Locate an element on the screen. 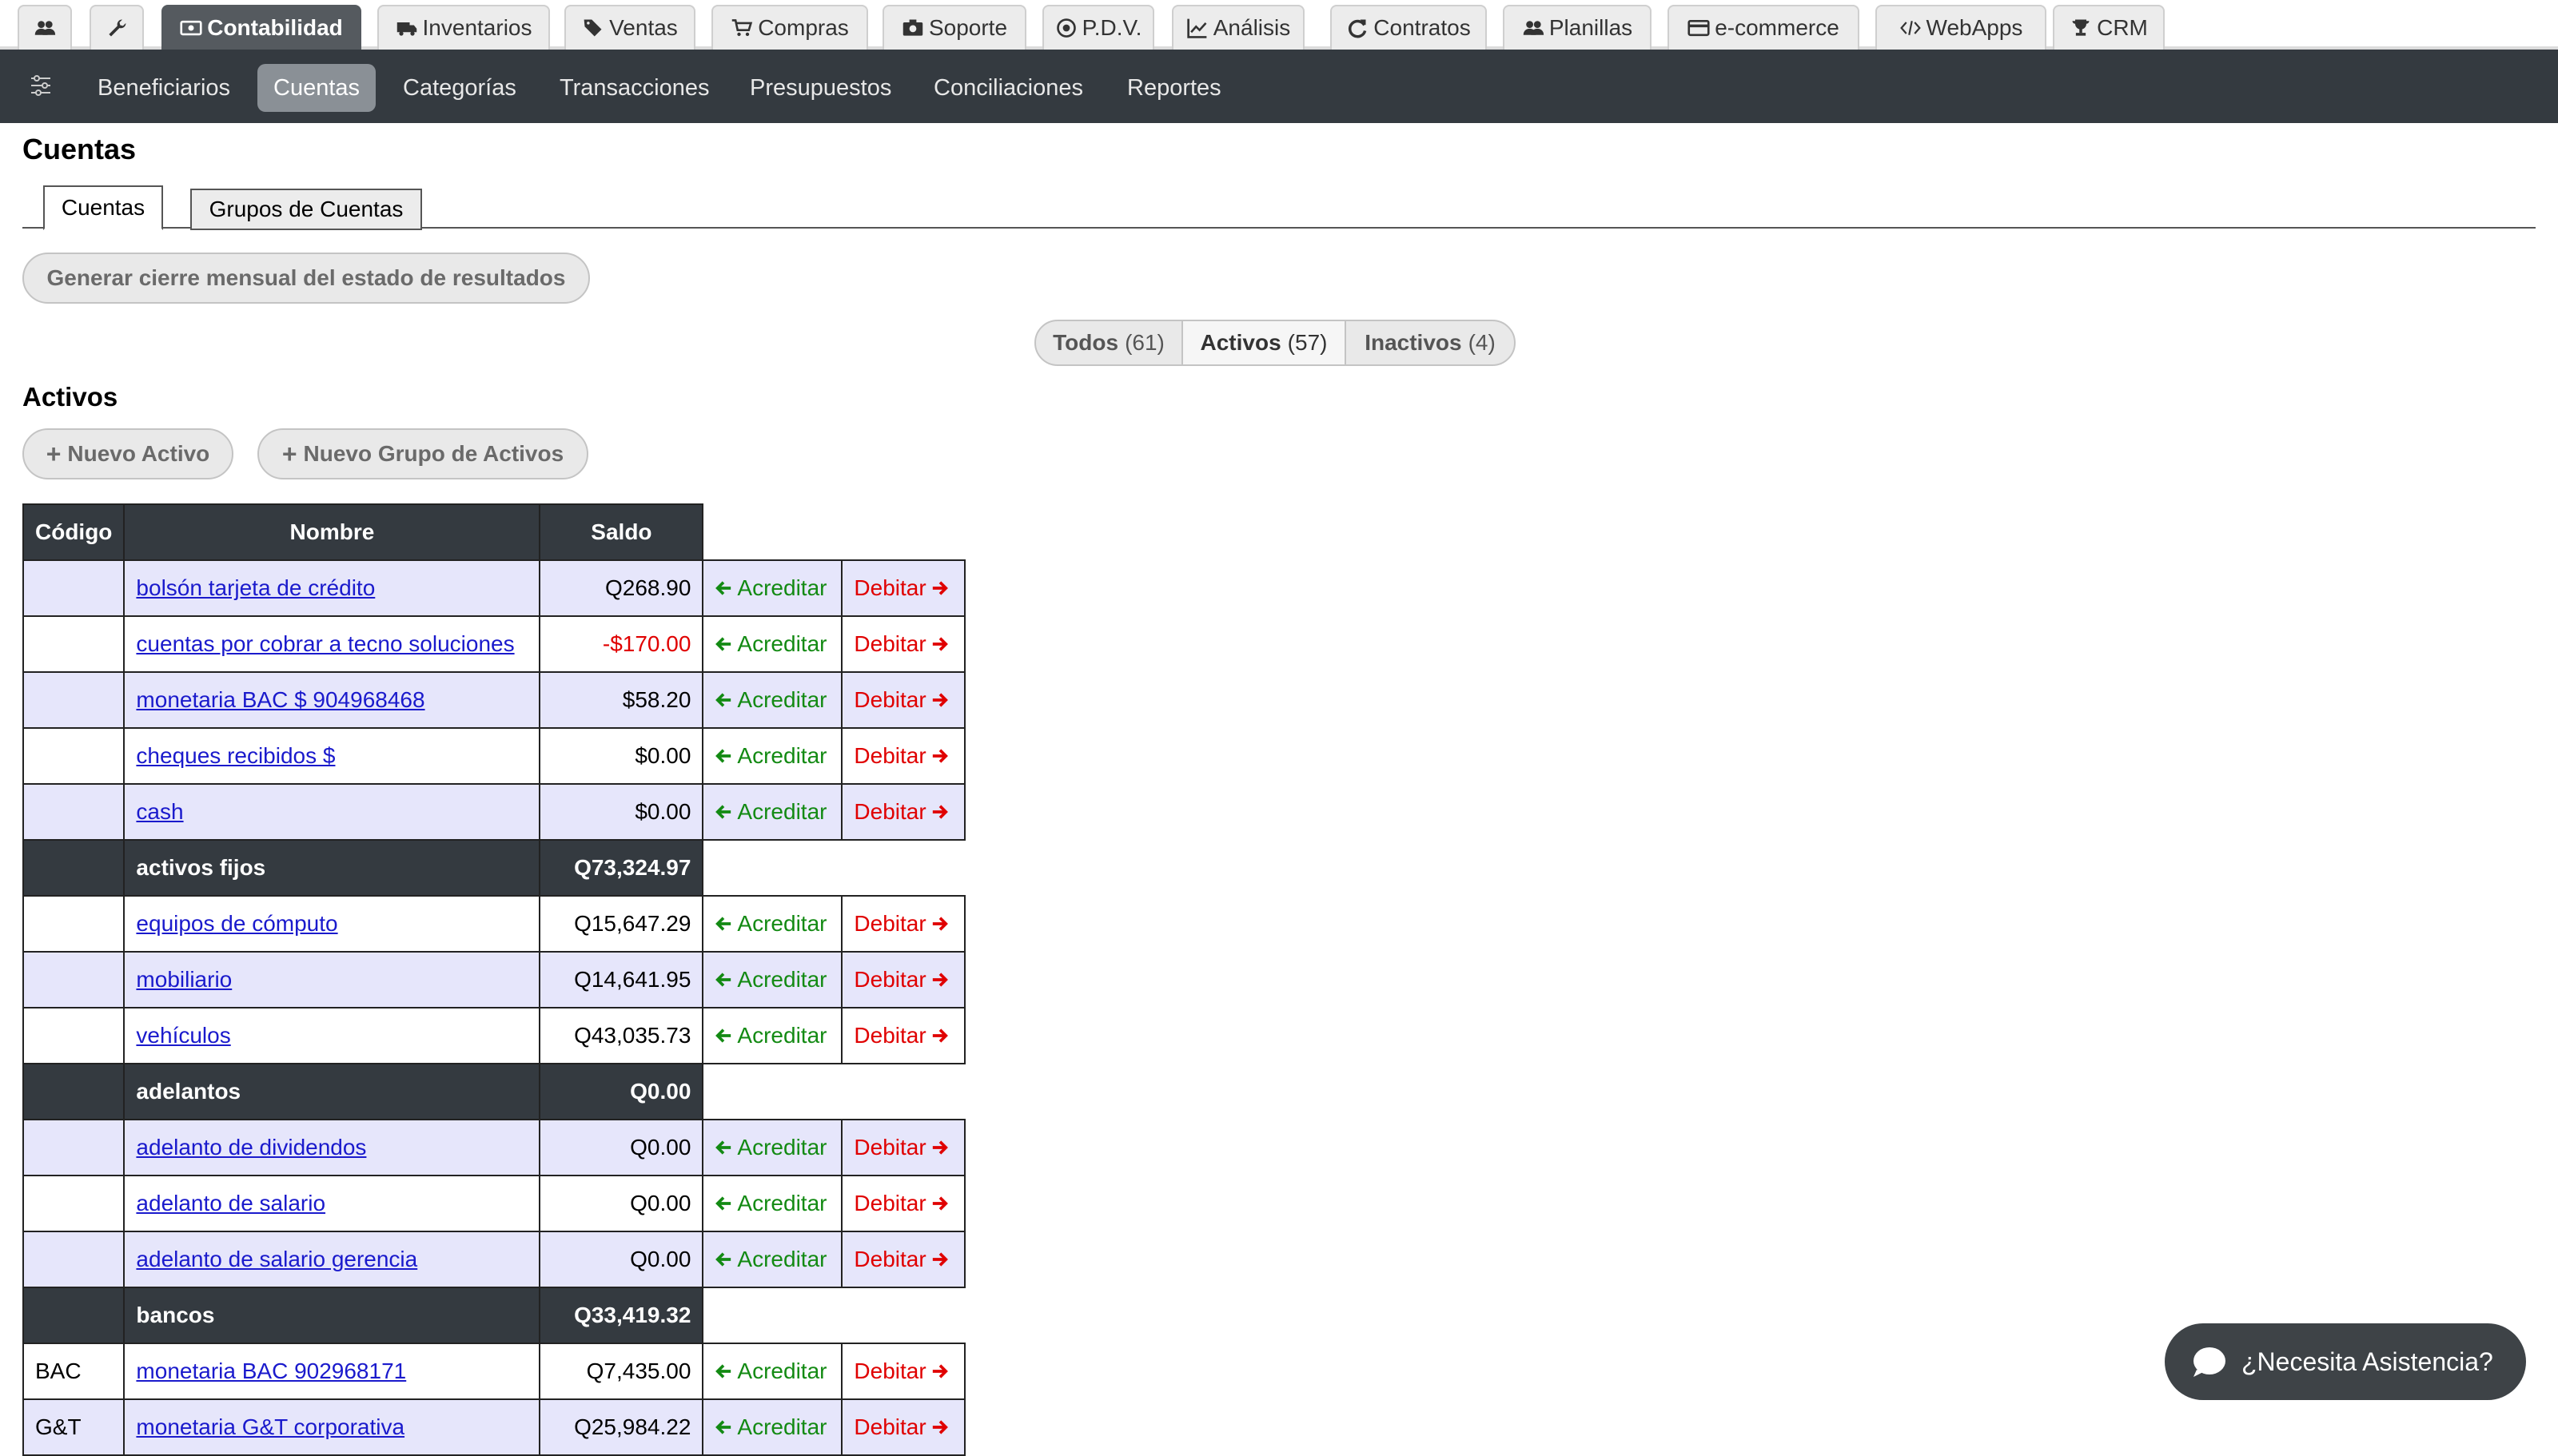 This screenshot has width=2558, height=1456. account-link: mobiliario is located at coordinates (184, 979).